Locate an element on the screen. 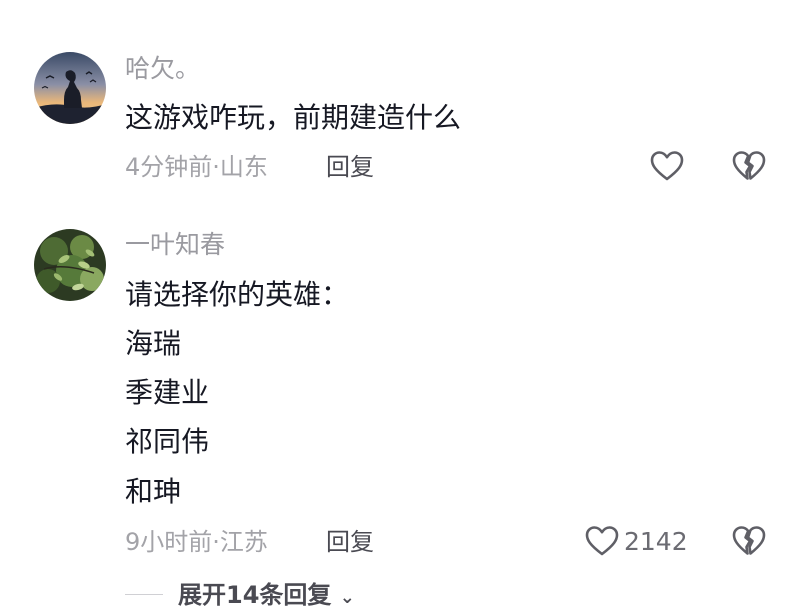 This screenshot has width=800, height=613. comment-meta: 9小时前·江苏 is located at coordinates (196, 542).